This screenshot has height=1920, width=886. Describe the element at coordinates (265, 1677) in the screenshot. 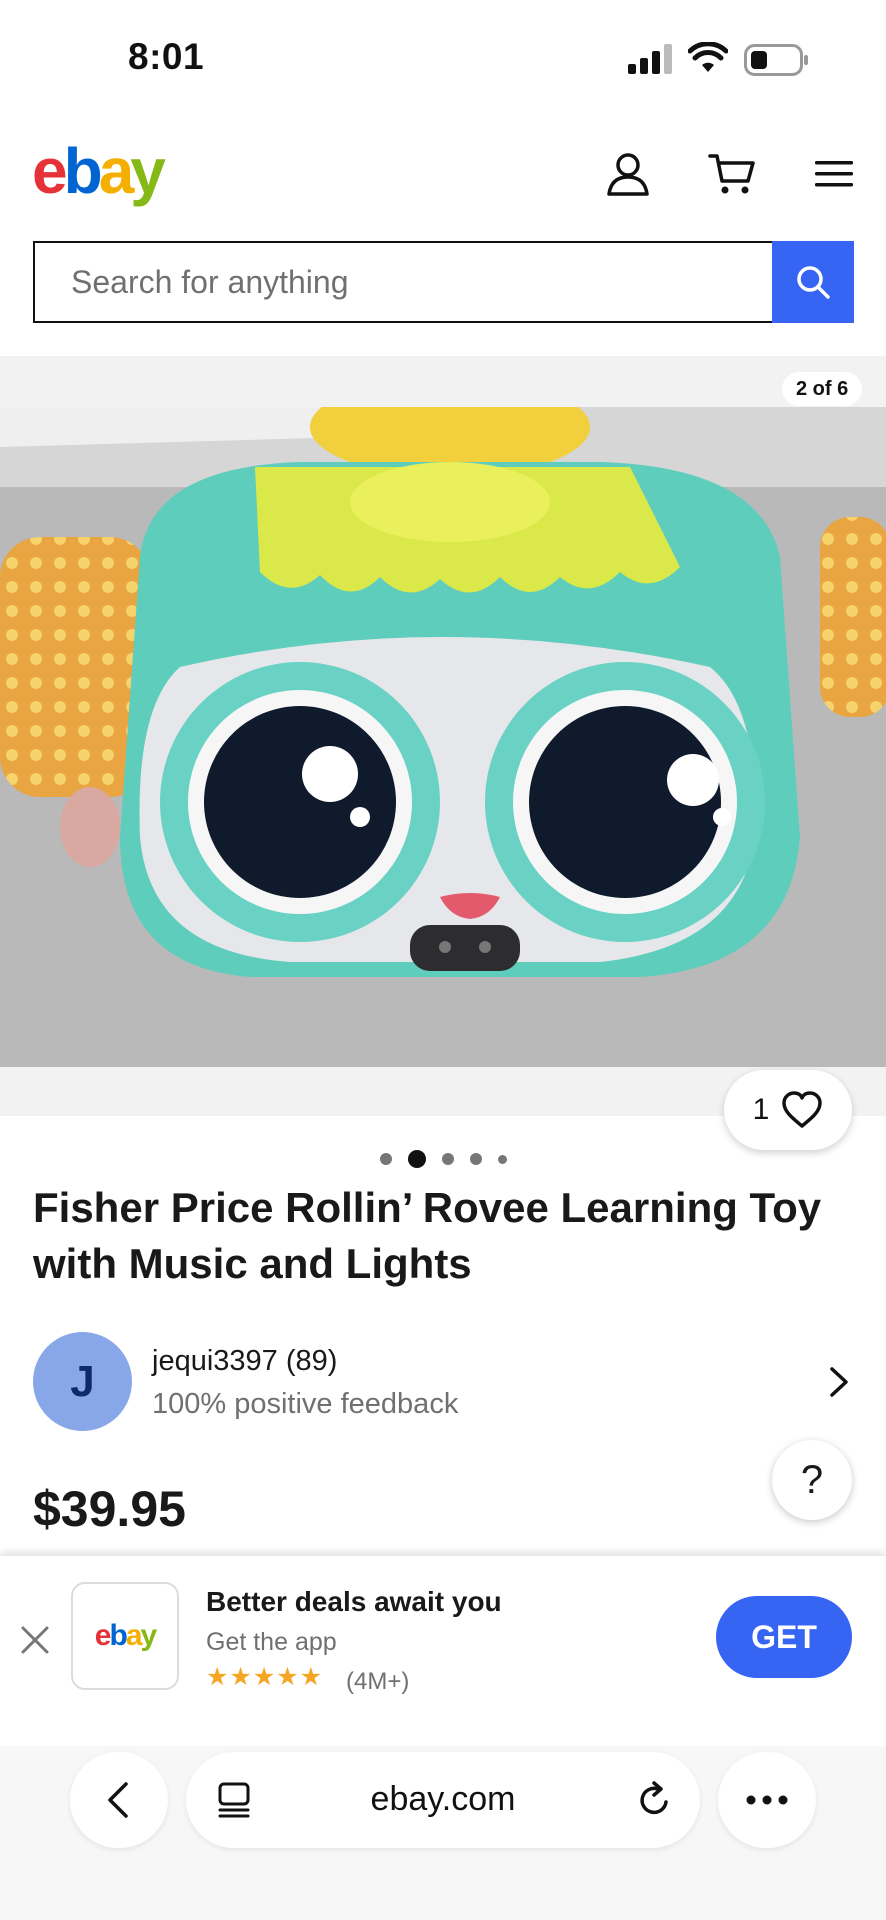

I see `rating-stars: ★★★★★` at that location.